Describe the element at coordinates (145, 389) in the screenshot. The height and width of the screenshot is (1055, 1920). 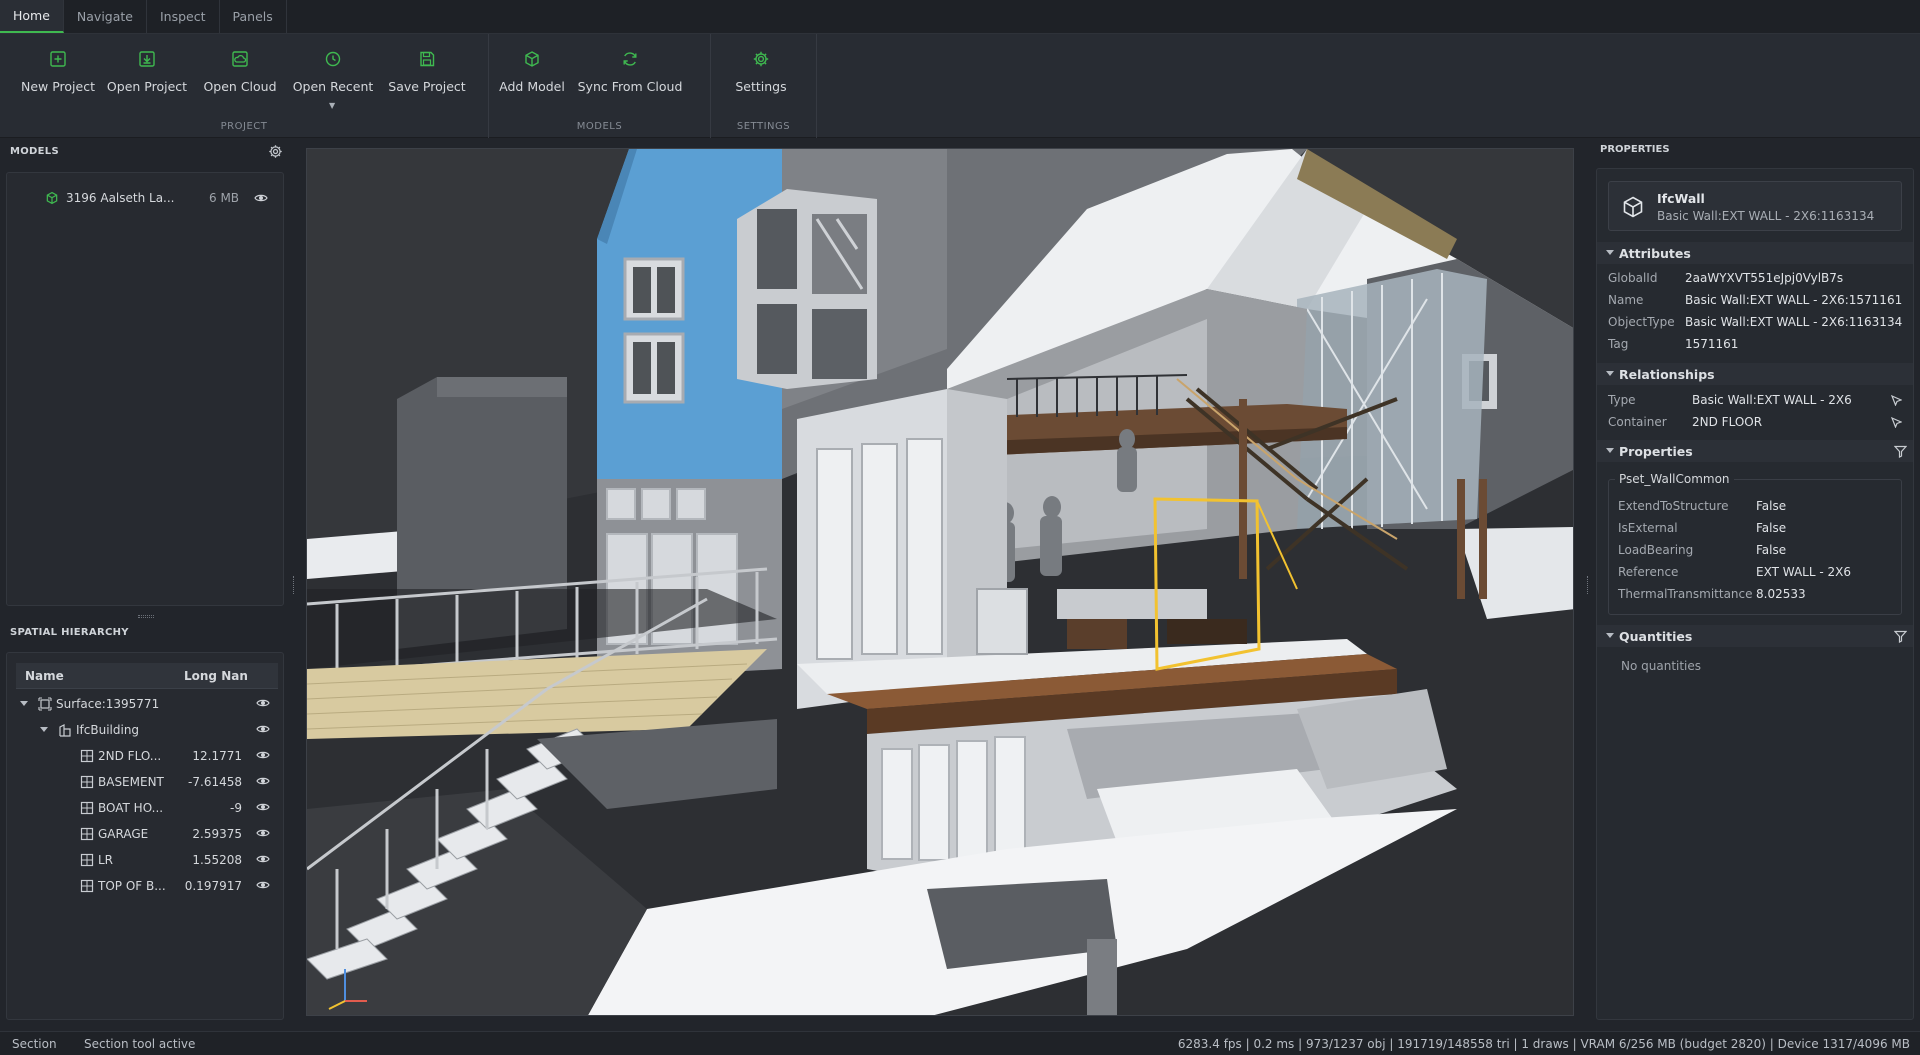
I see `models-list: 3196 Aalseth La... 6 MB` at that location.